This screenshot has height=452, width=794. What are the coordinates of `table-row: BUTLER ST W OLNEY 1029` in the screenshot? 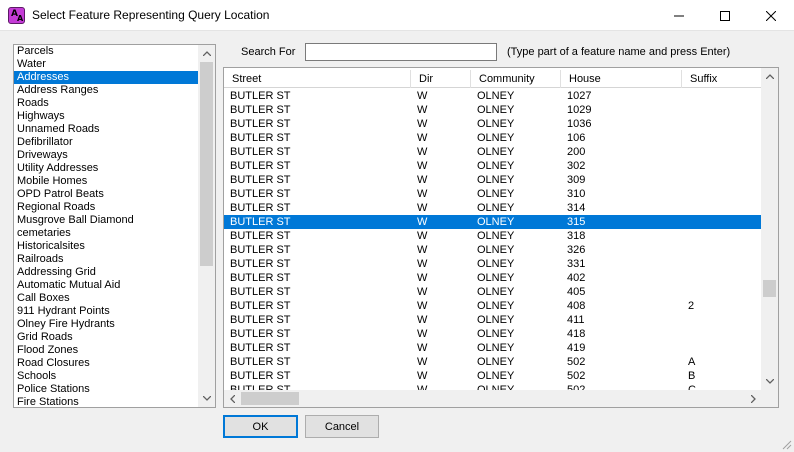 It's located at (493, 110).